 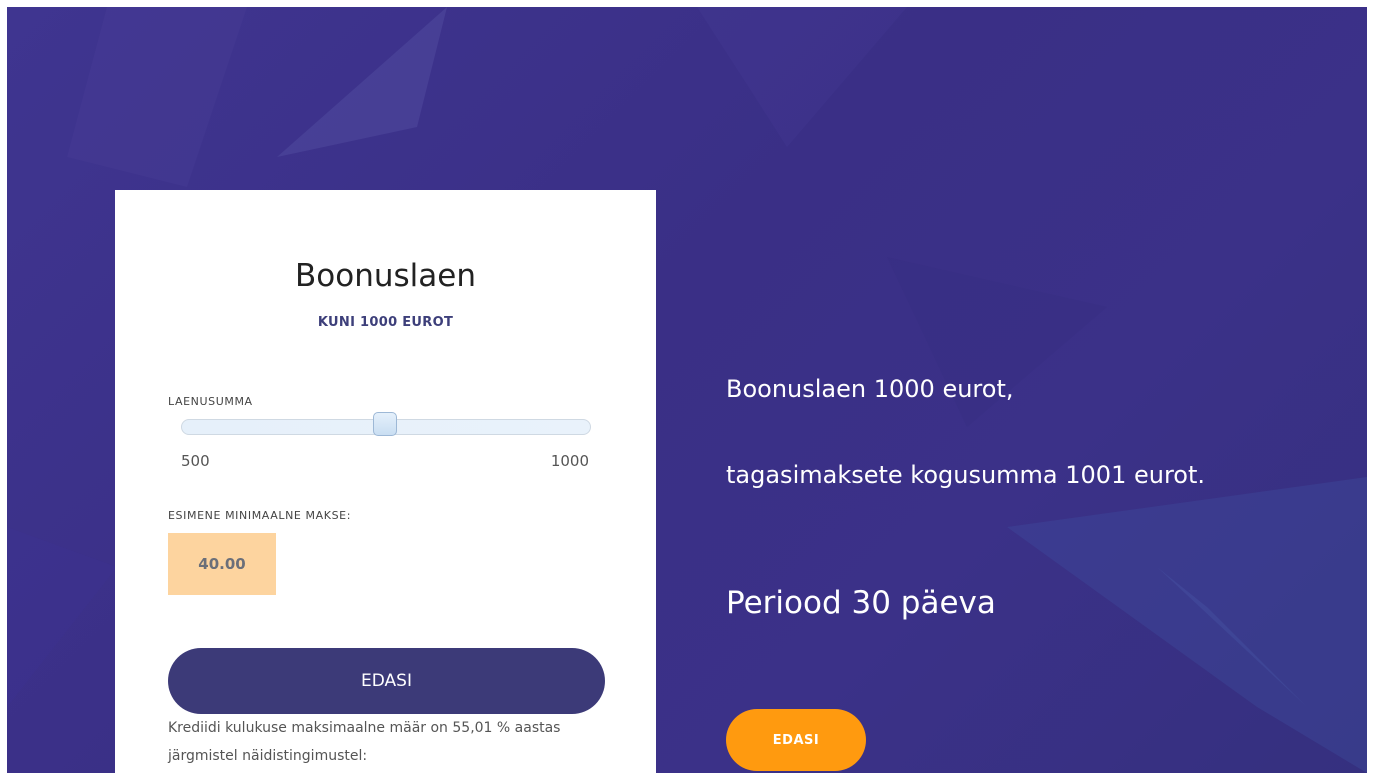 I want to click on loan-amount-label: LAENUSUMMA, so click(x=210, y=401).